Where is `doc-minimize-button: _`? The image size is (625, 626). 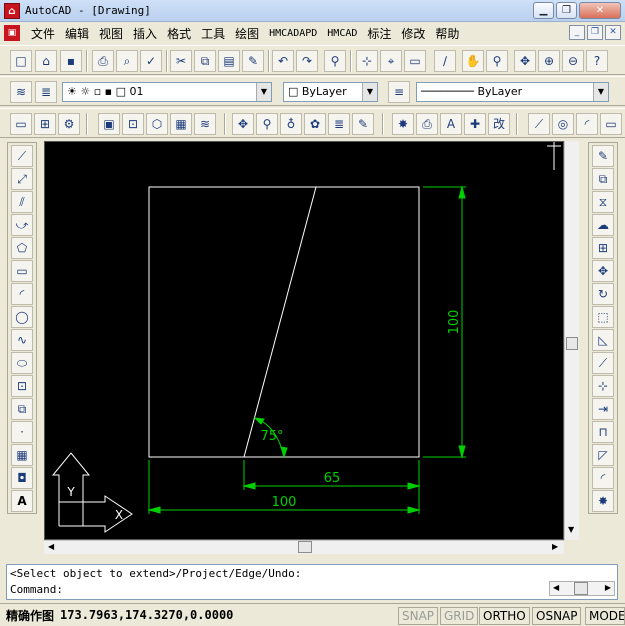
doc-minimize-button: _ is located at coordinates (577, 32).